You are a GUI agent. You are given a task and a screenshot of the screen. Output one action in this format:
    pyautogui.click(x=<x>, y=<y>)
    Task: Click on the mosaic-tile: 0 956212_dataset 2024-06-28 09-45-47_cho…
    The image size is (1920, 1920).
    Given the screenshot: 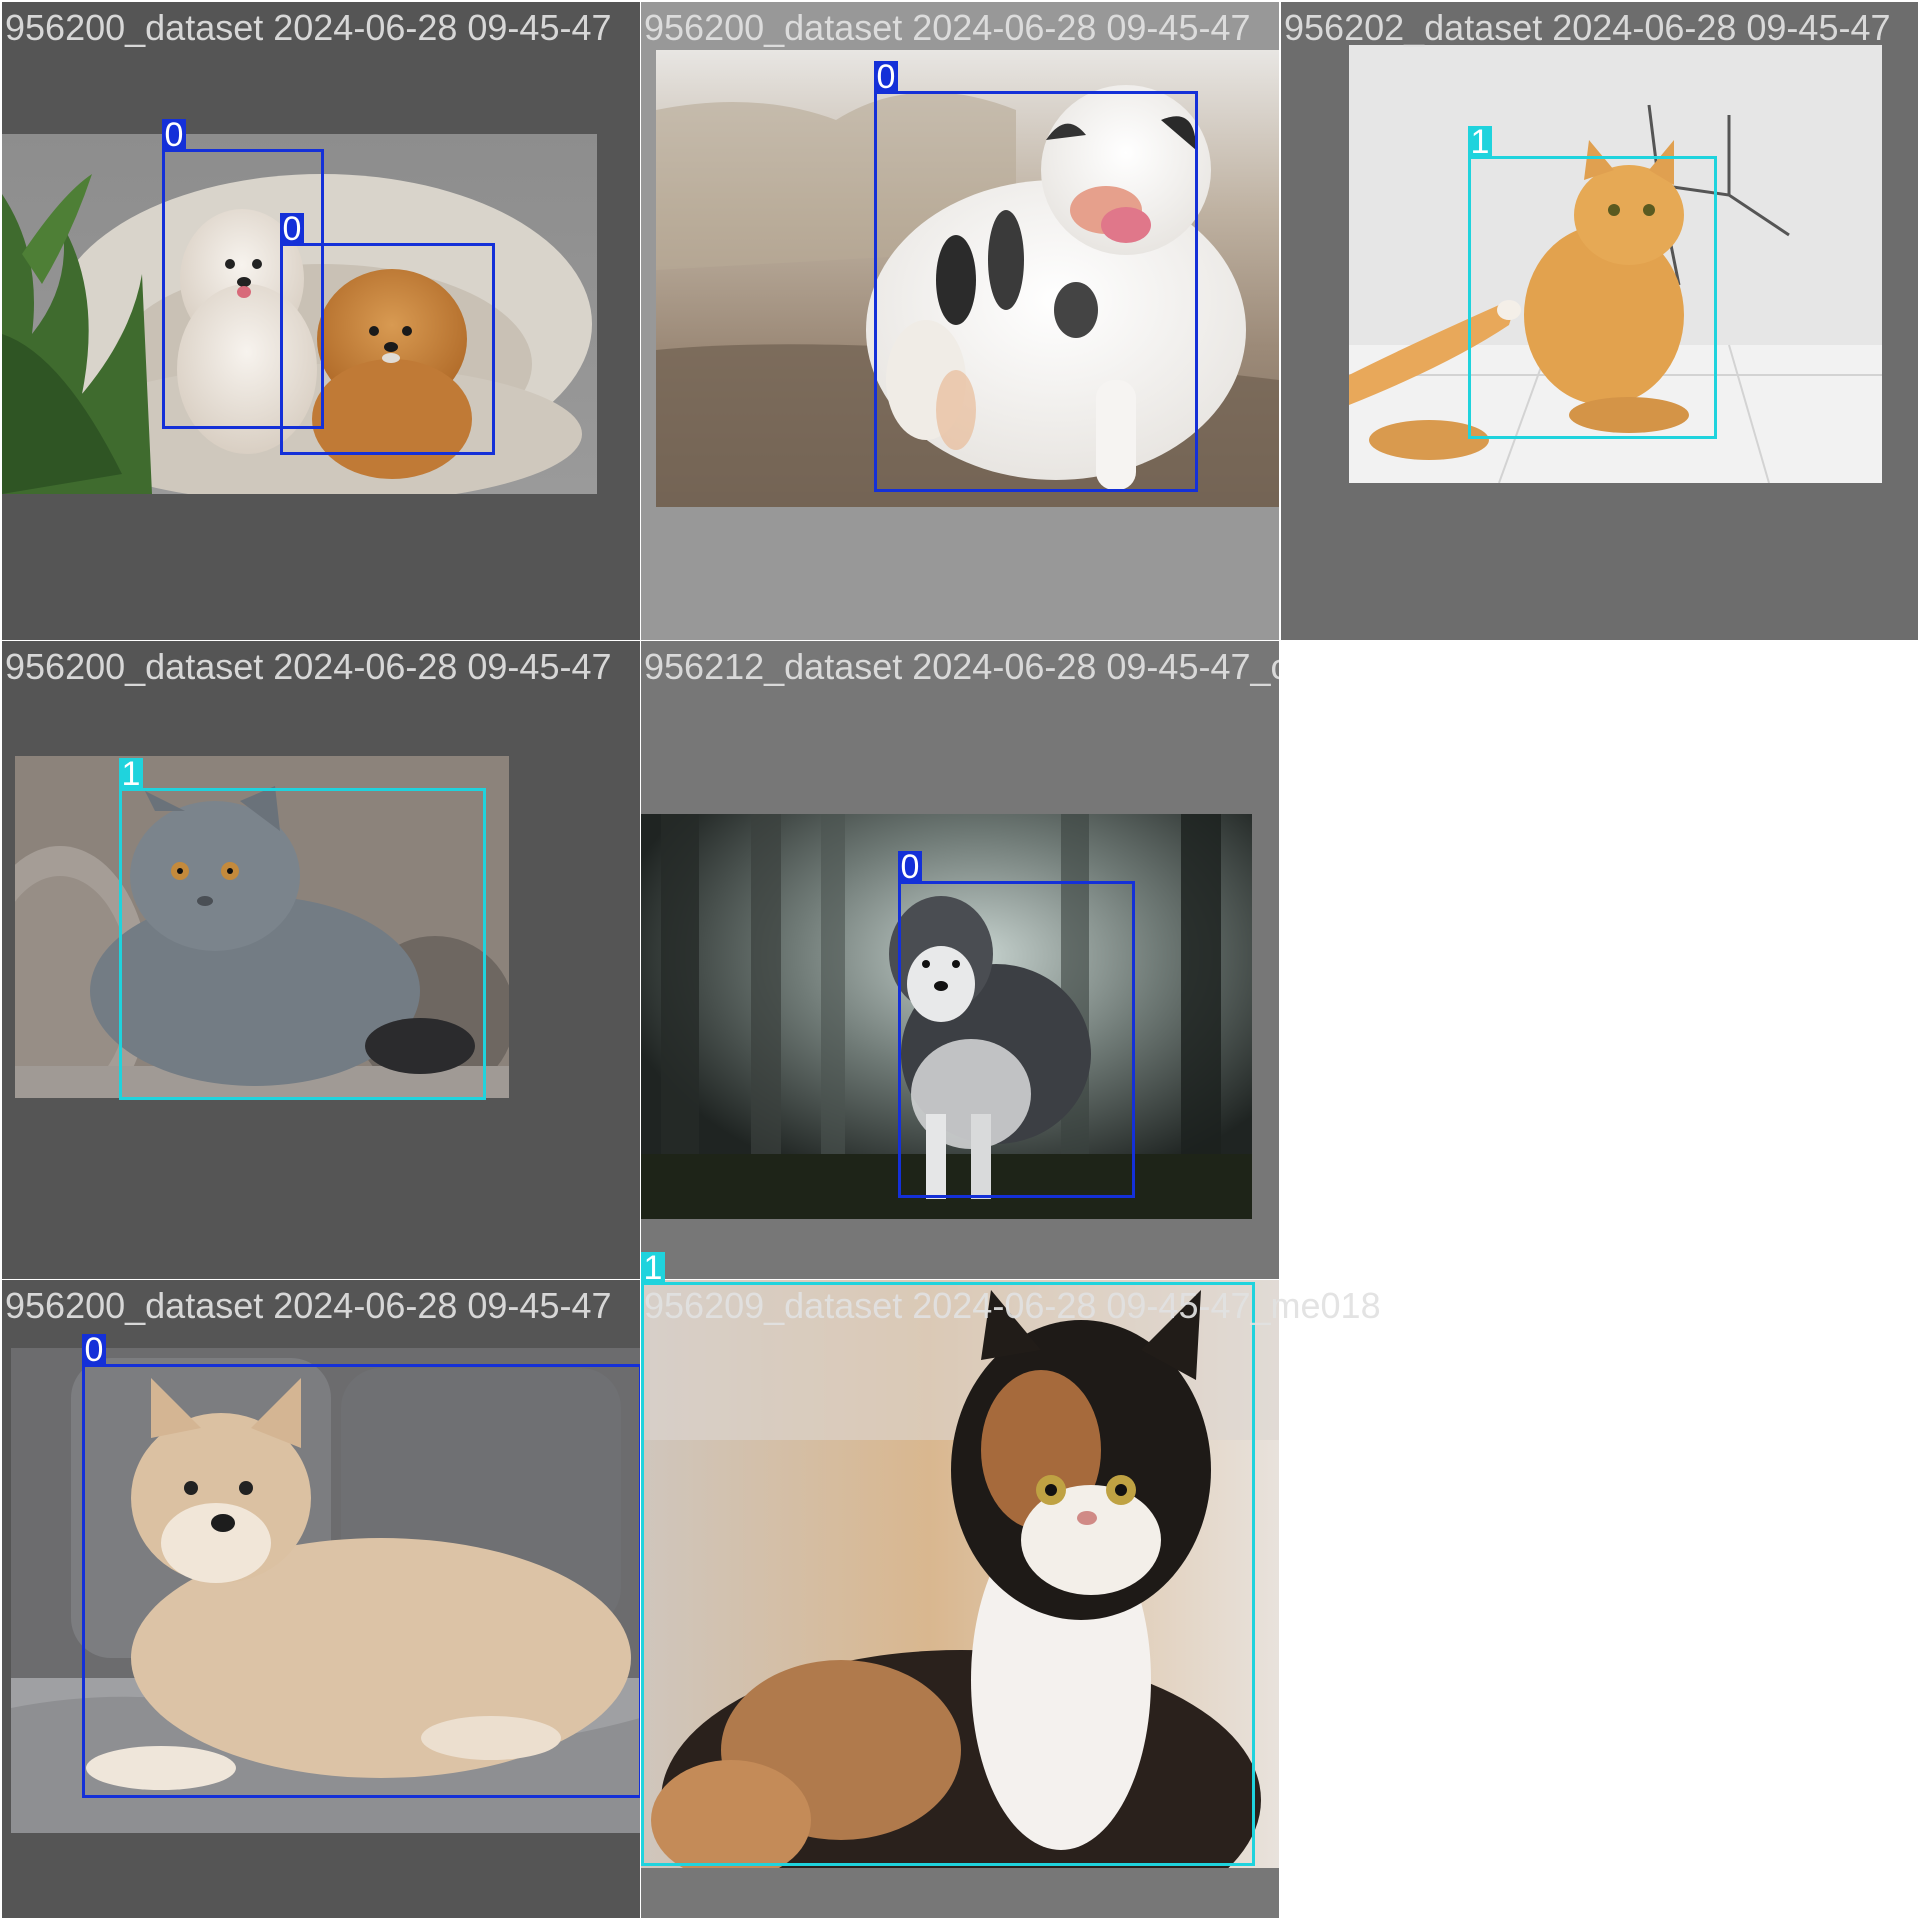 What is the action you would take?
    pyautogui.click(x=960, y=960)
    